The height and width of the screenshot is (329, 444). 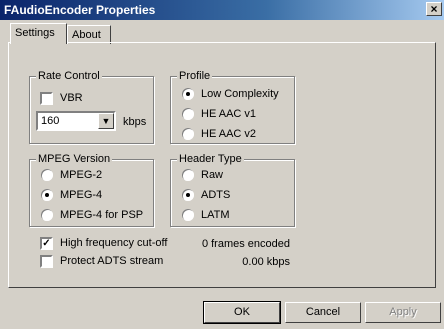 I want to click on frames-encoded-status: 0 frames encoded, so click(x=245, y=244).